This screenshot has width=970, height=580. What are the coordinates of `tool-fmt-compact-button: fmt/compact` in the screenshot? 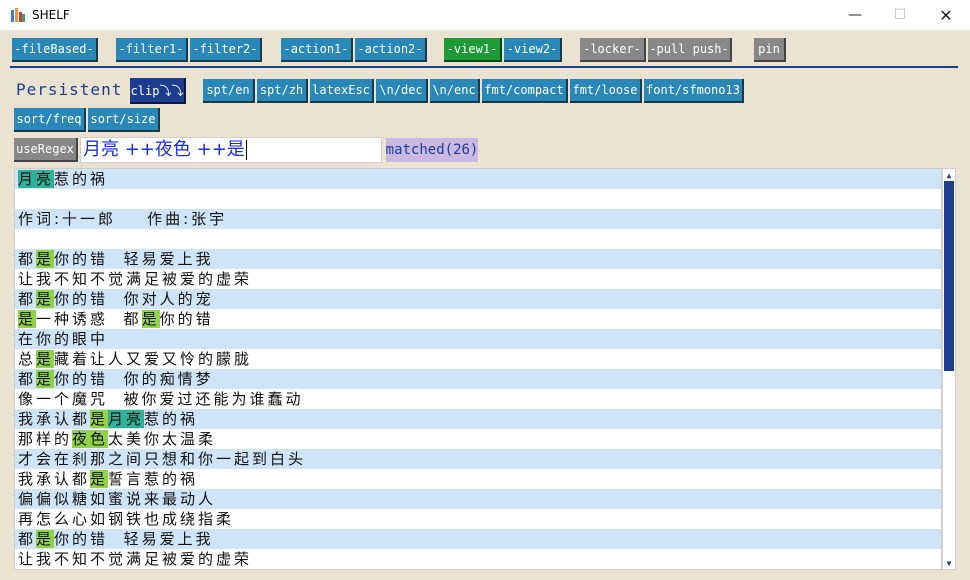 It's located at (525, 91).